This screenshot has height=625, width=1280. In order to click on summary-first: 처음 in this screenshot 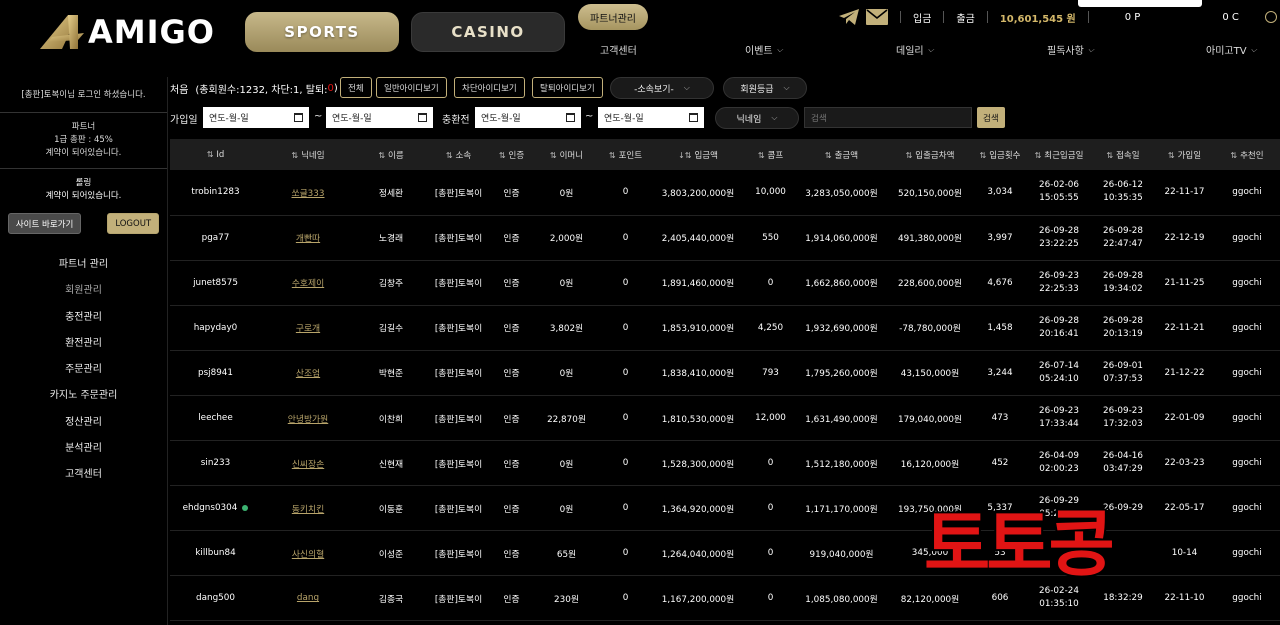, I will do `click(179, 88)`.